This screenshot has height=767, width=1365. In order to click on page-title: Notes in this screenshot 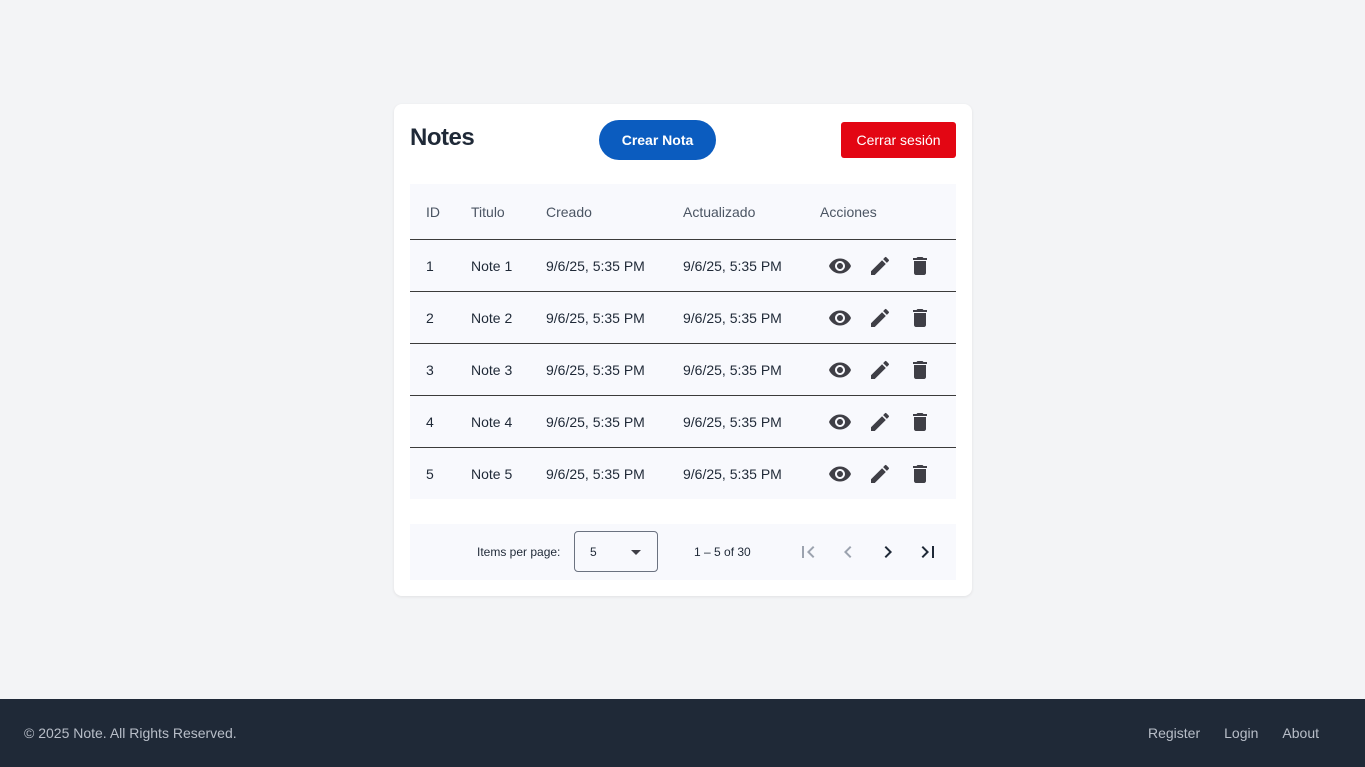, I will do `click(442, 137)`.